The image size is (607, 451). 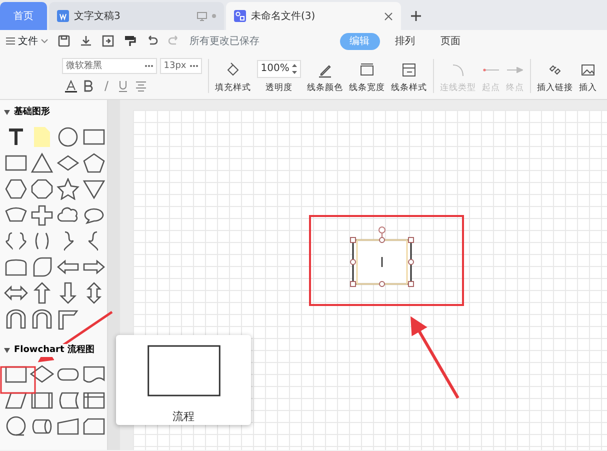 What do you see at coordinates (416, 16) in the screenshot?
I see `add-tab-icon` at bounding box center [416, 16].